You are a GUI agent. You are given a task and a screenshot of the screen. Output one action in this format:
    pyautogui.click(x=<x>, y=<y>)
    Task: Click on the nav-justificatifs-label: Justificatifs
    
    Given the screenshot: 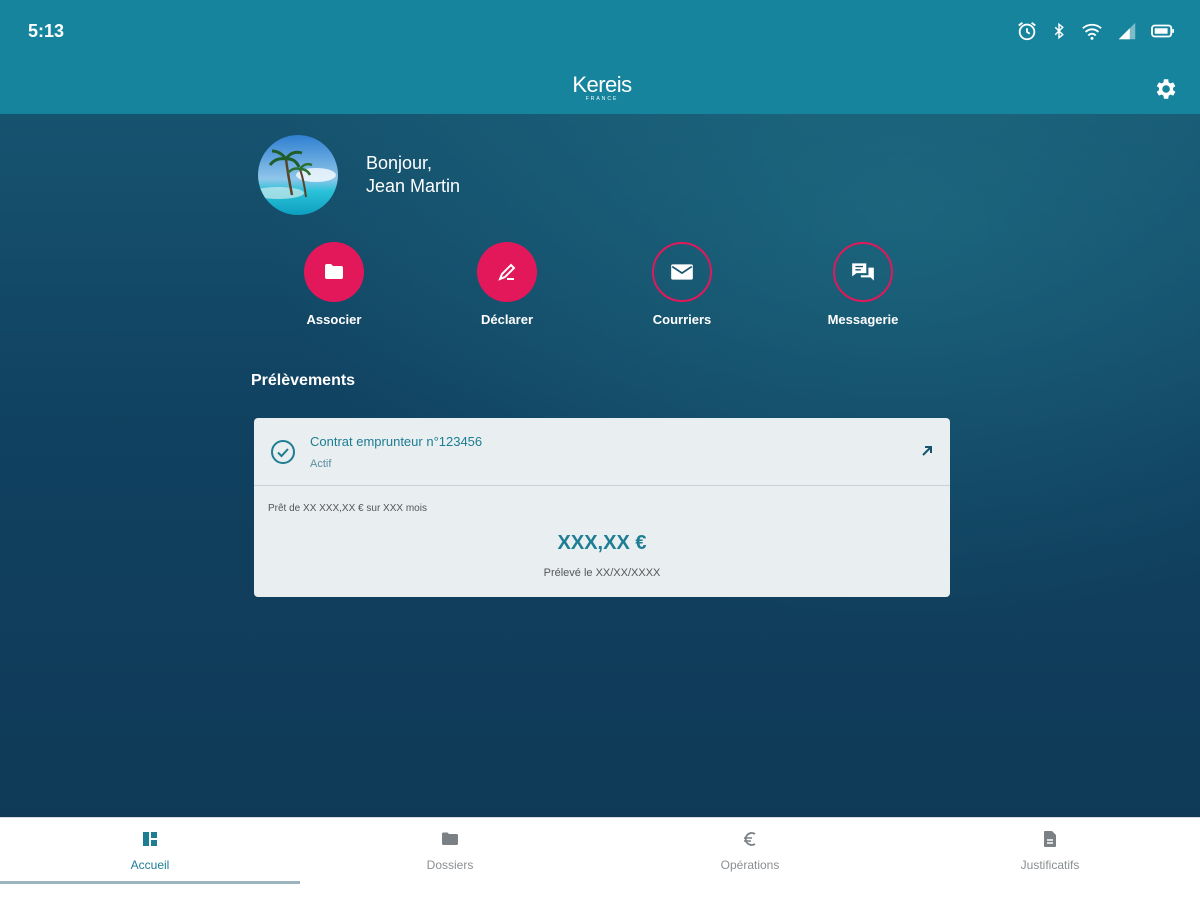 What is the action you would take?
    pyautogui.click(x=1050, y=865)
    